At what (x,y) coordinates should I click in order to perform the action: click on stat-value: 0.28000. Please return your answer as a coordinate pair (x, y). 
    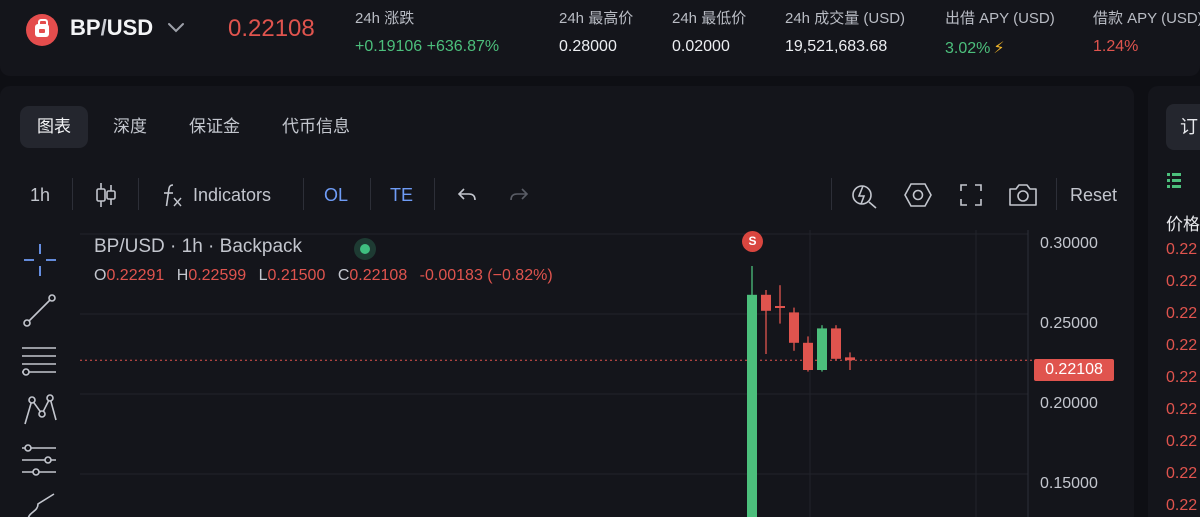
    Looking at the image, I should click on (588, 46).